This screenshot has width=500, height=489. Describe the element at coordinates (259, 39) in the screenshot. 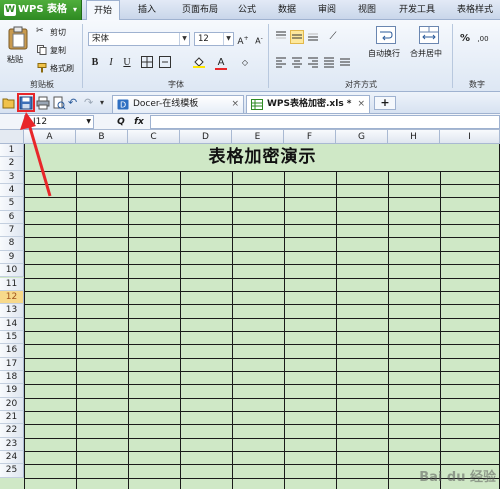

I see `shrink-font-icon: A-` at that location.